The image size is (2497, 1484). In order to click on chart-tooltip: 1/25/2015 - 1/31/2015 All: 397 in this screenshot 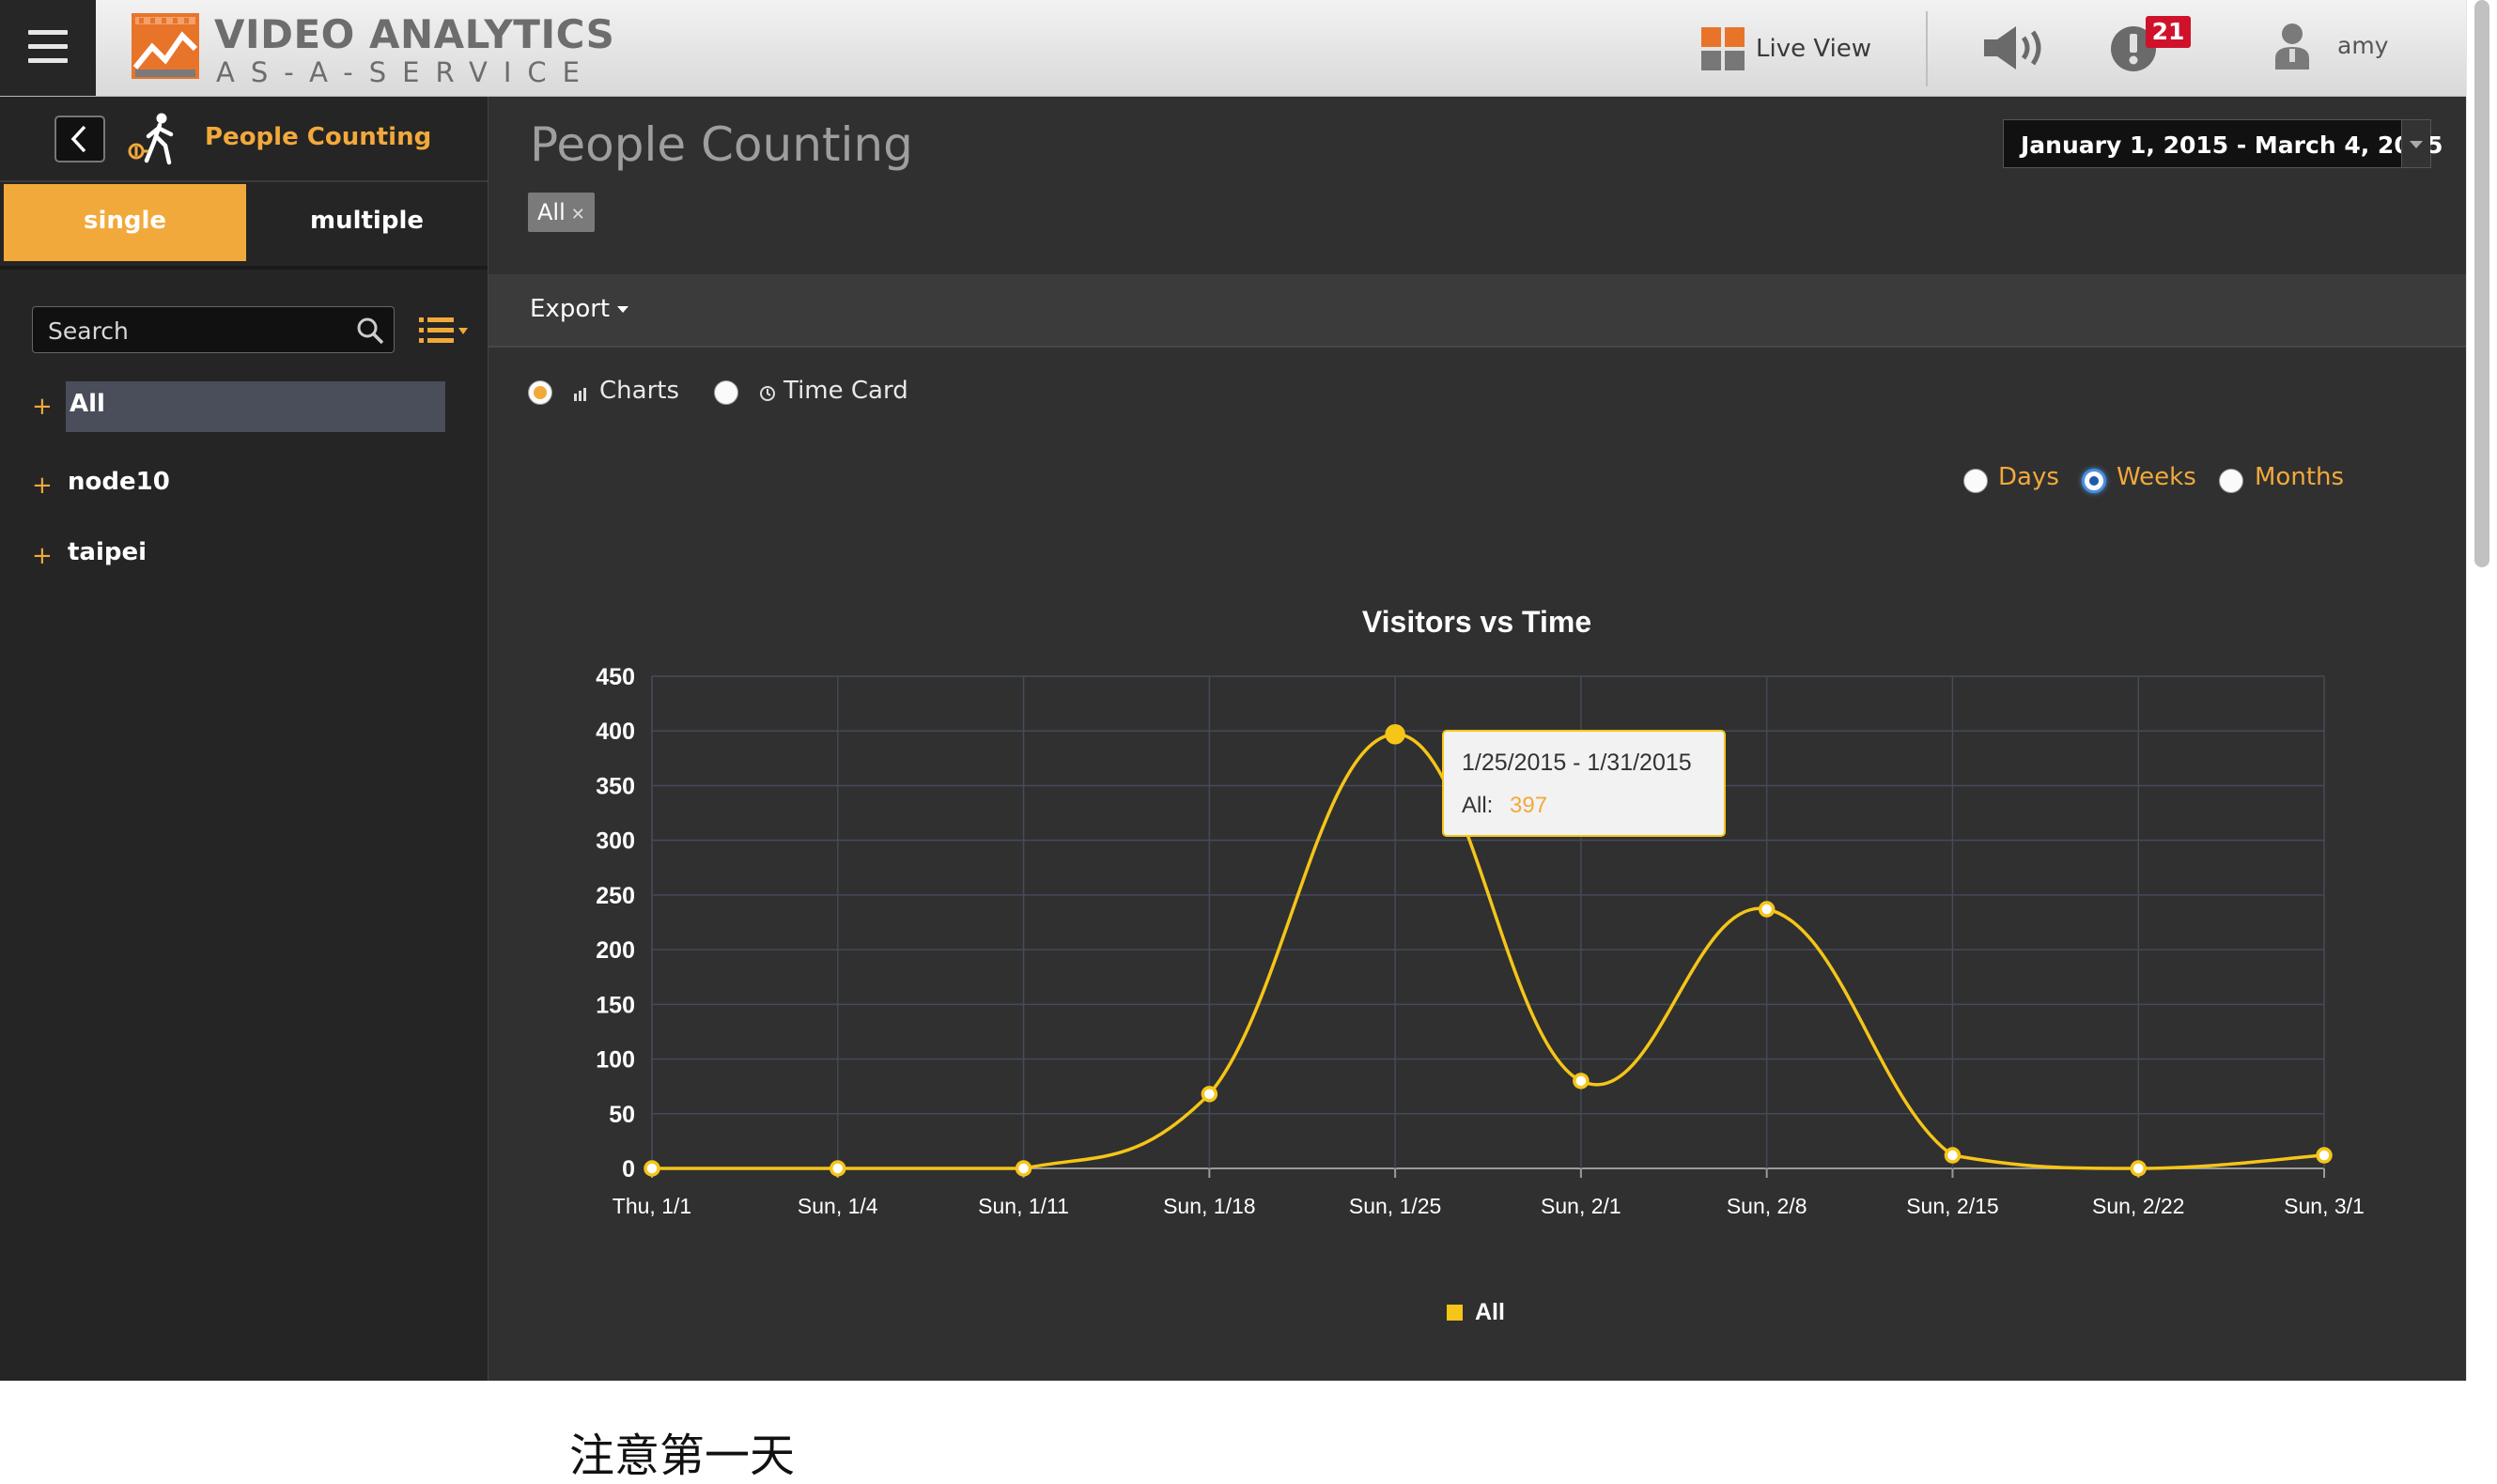, I will do `click(1584, 783)`.